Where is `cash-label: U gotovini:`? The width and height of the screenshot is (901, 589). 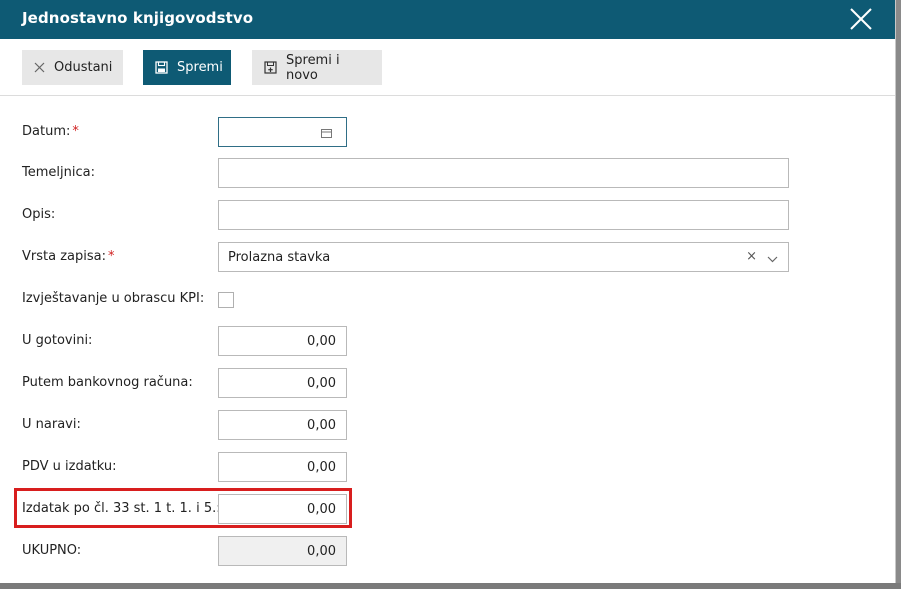
cash-label: U gotovini: is located at coordinates (57, 340).